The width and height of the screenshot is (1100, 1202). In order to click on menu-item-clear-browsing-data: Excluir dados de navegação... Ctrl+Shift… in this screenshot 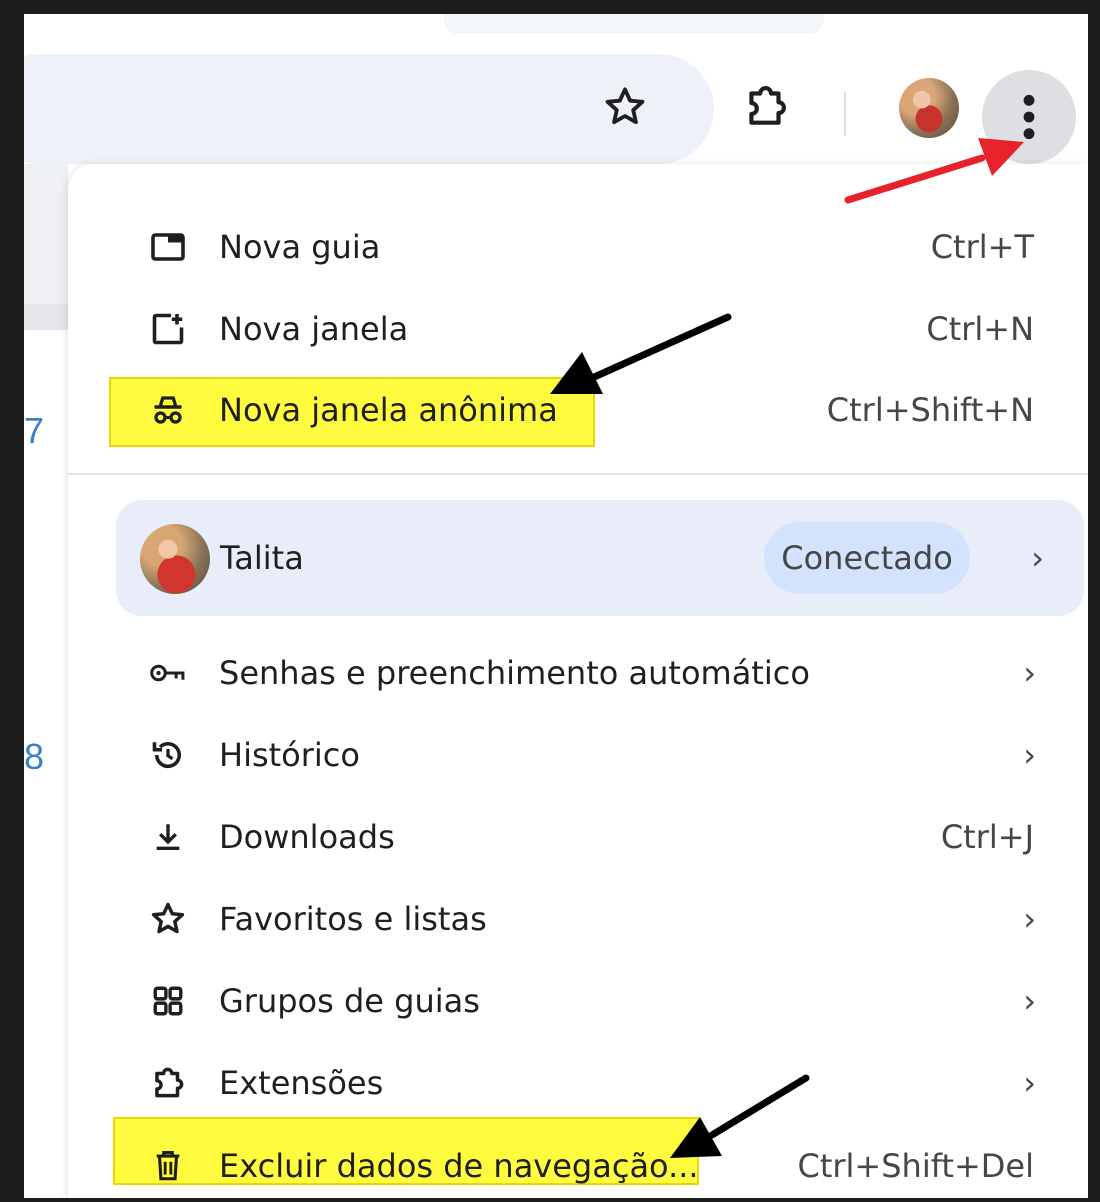, I will do `click(578, 1162)`.